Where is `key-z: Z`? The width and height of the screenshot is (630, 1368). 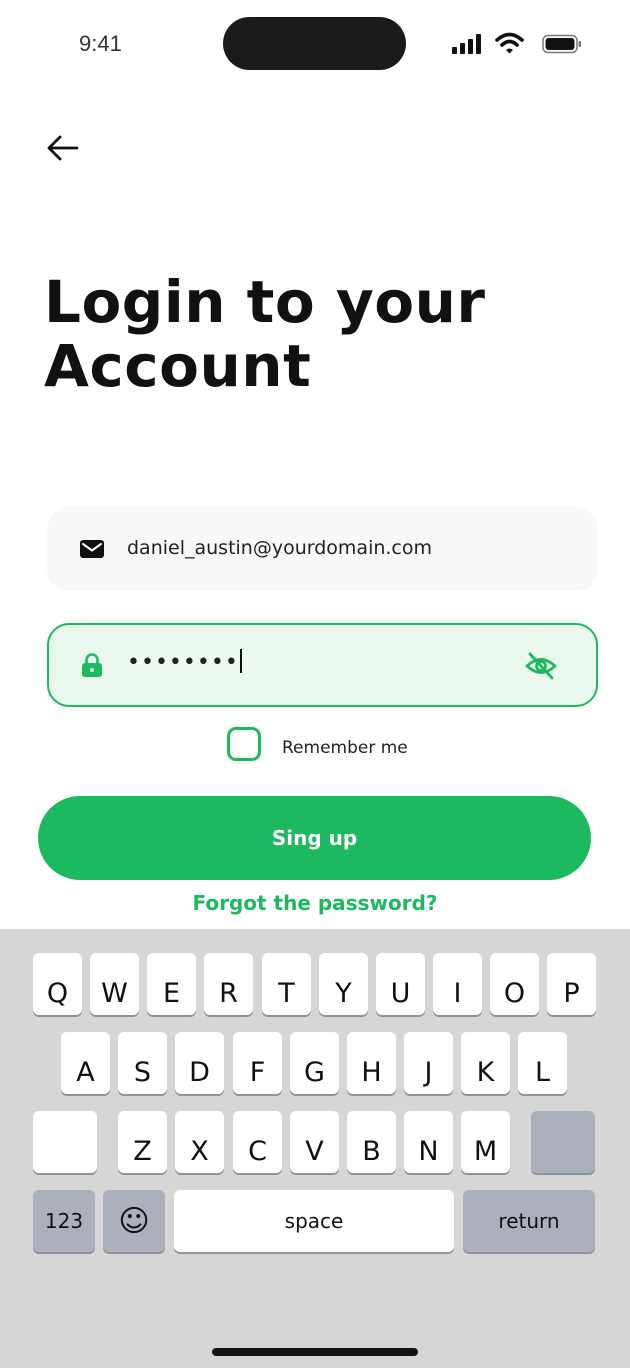
key-z: Z is located at coordinates (142, 1142).